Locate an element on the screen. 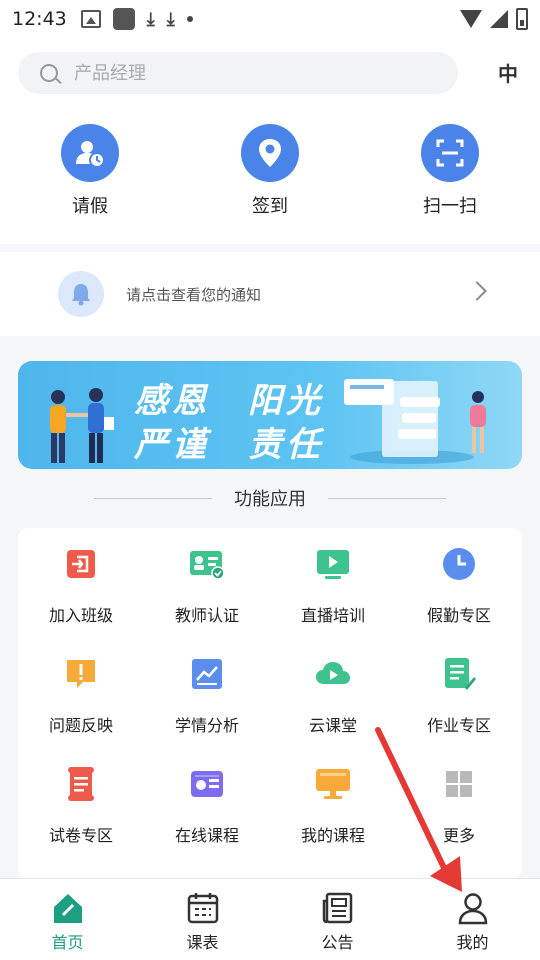 The height and width of the screenshot is (960, 540). function-cloud-class: 云课堂 is located at coordinates (333, 701).